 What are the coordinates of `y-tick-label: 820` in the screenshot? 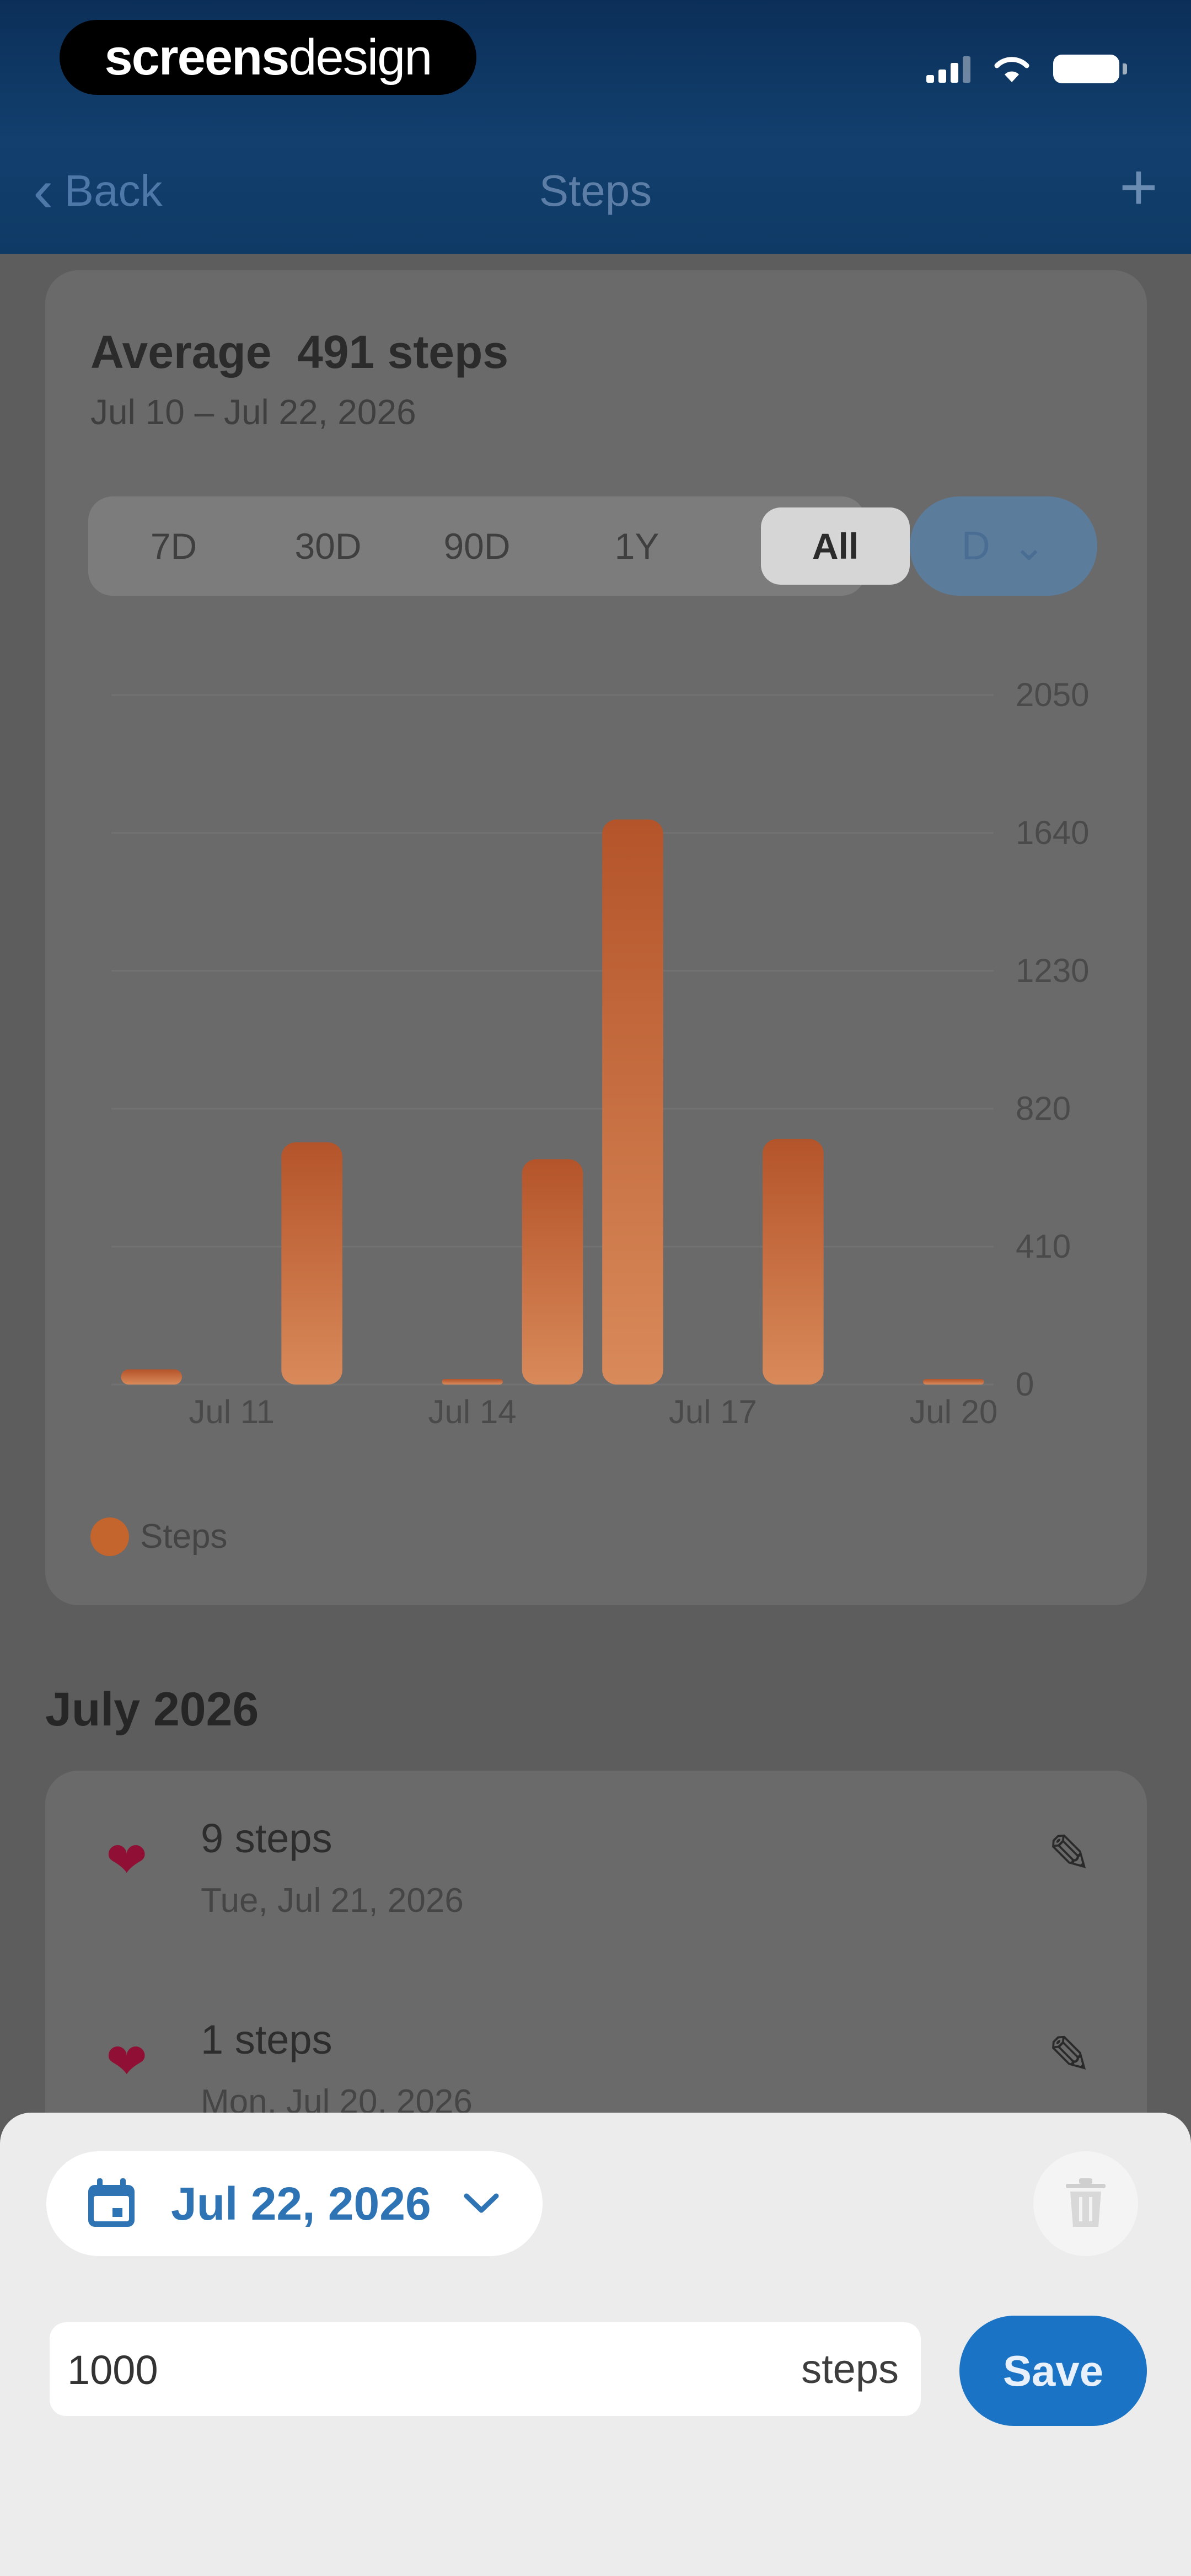 It's located at (1043, 1108).